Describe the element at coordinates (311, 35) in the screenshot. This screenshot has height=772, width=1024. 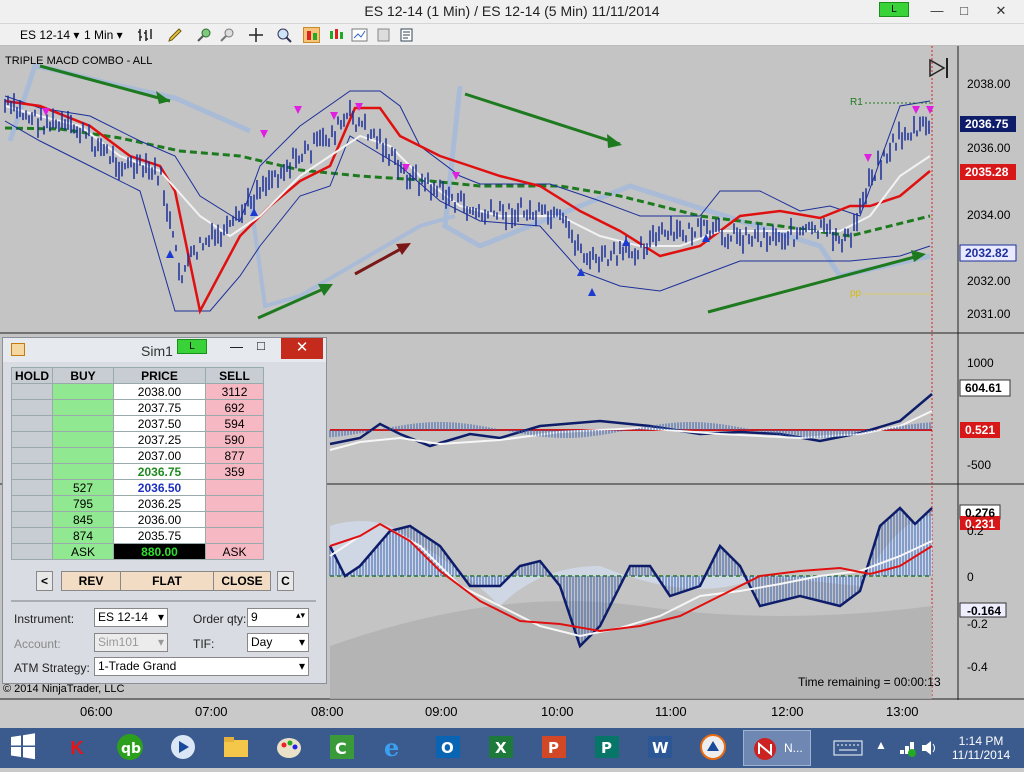
I see `strategy-icon` at that location.